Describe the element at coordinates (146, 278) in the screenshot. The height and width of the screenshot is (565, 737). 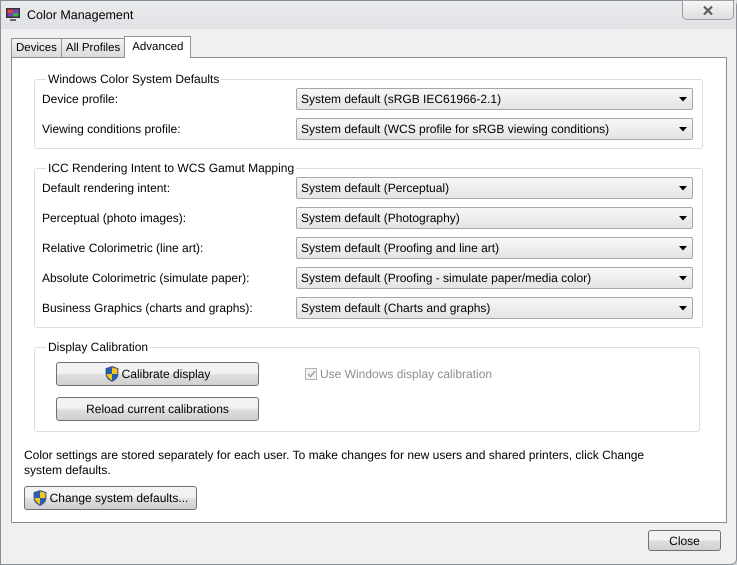
I see `field-label: Absolute Colorimetric (simulate paper):` at that location.